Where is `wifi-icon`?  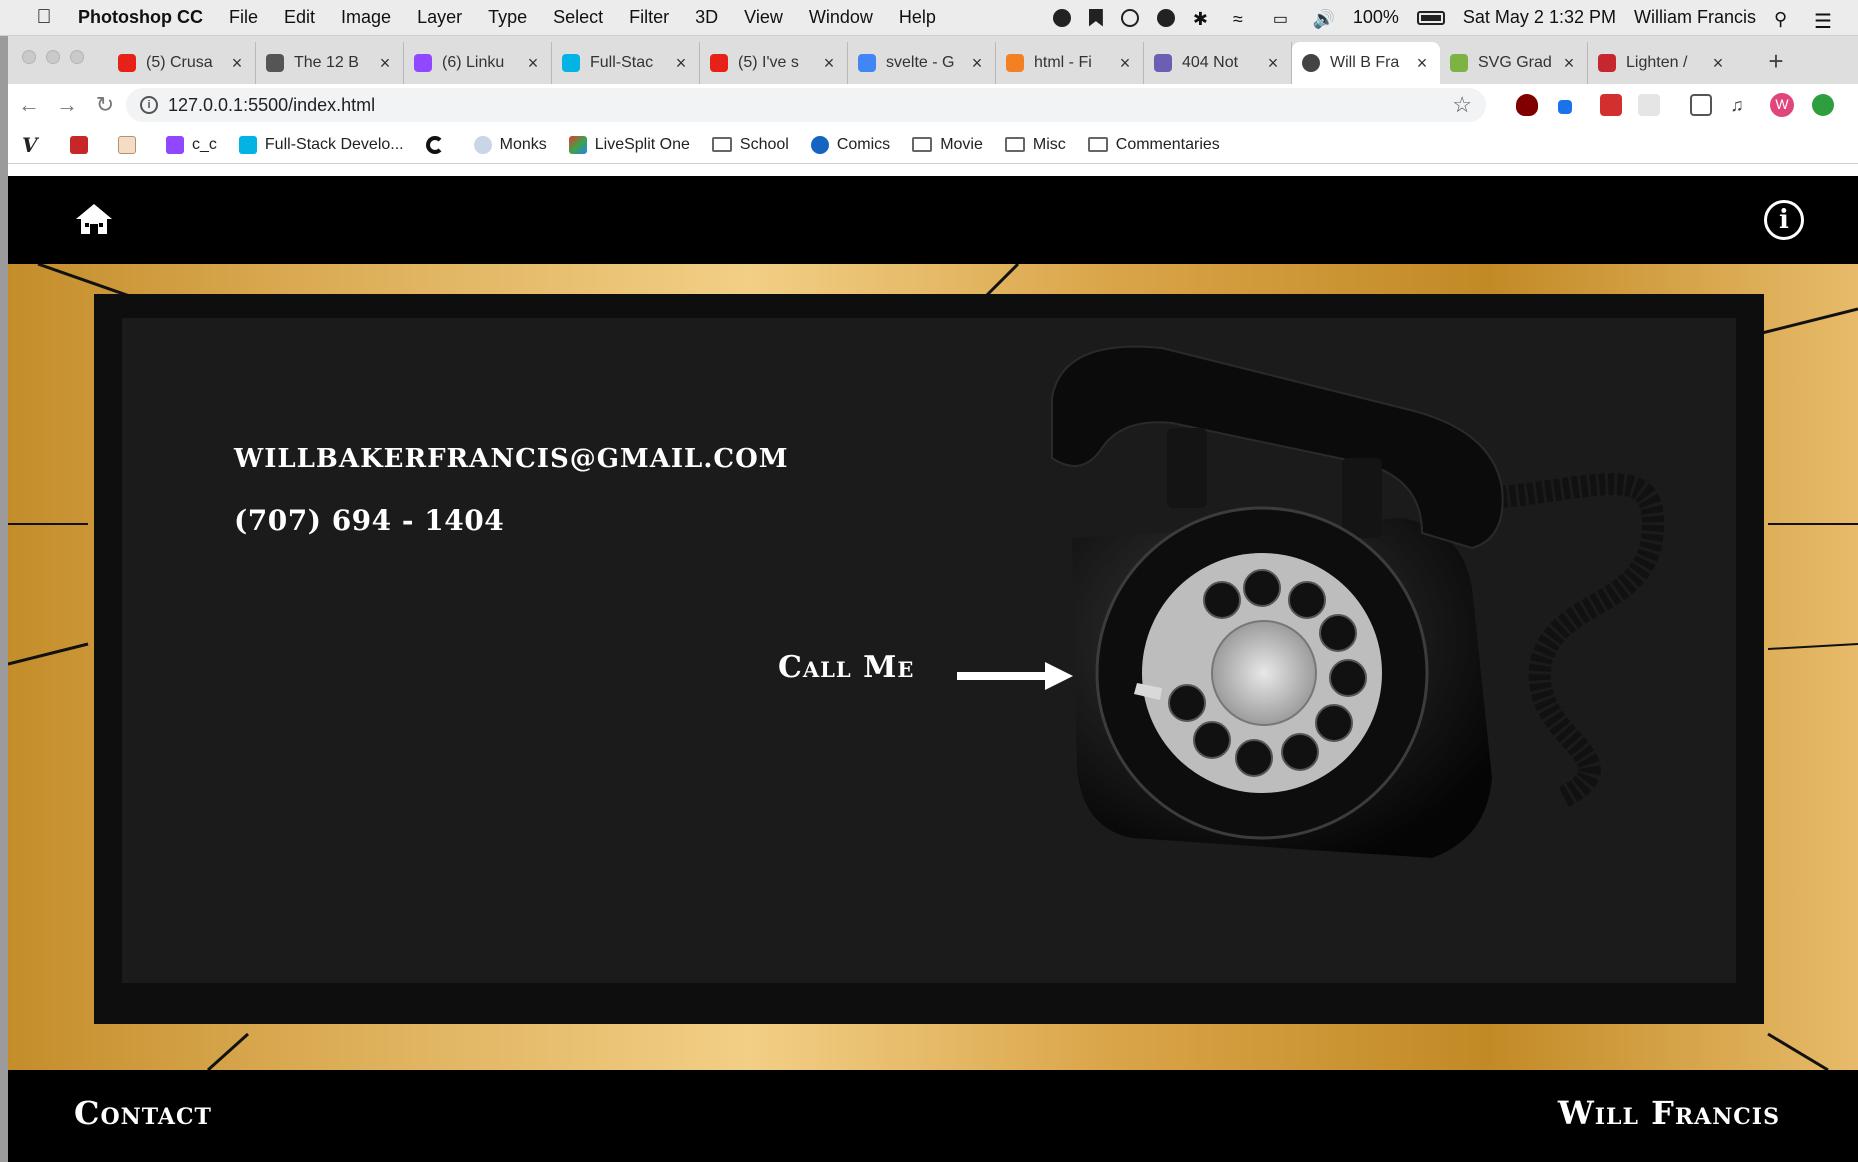 wifi-icon is located at coordinates (275, 63).